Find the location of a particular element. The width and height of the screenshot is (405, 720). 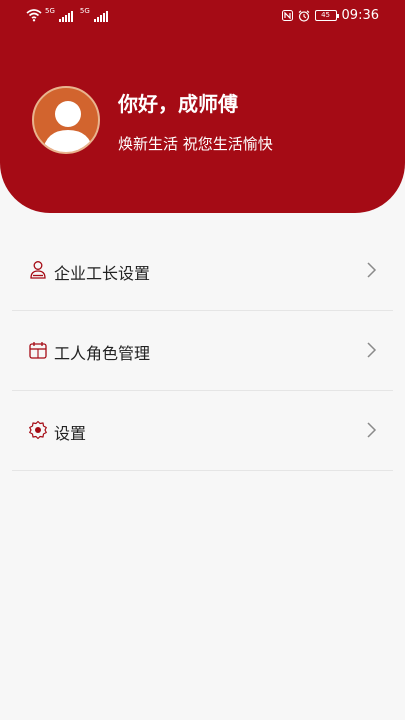

sim2-network-label: 5G is located at coordinates (84, 11).